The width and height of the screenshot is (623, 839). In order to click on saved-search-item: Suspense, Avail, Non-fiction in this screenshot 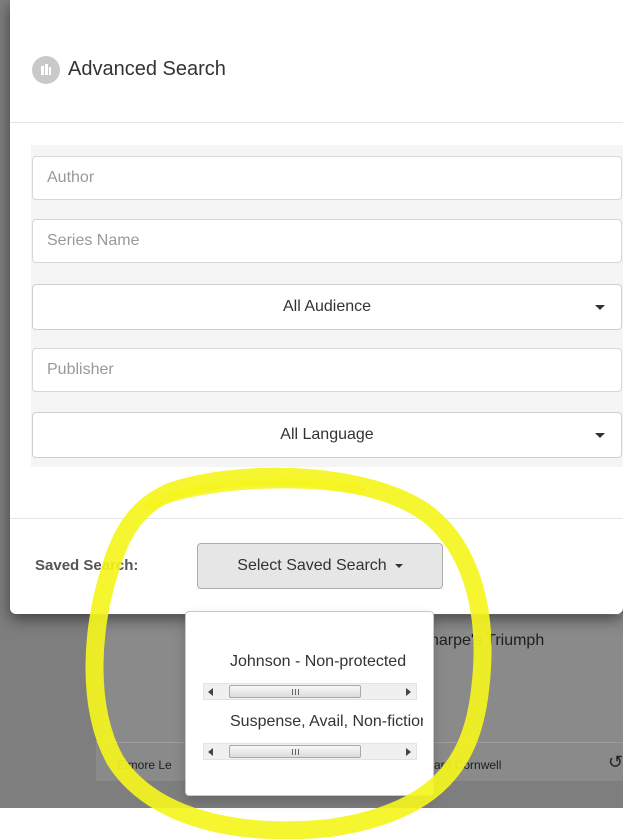, I will do `click(326, 722)`.